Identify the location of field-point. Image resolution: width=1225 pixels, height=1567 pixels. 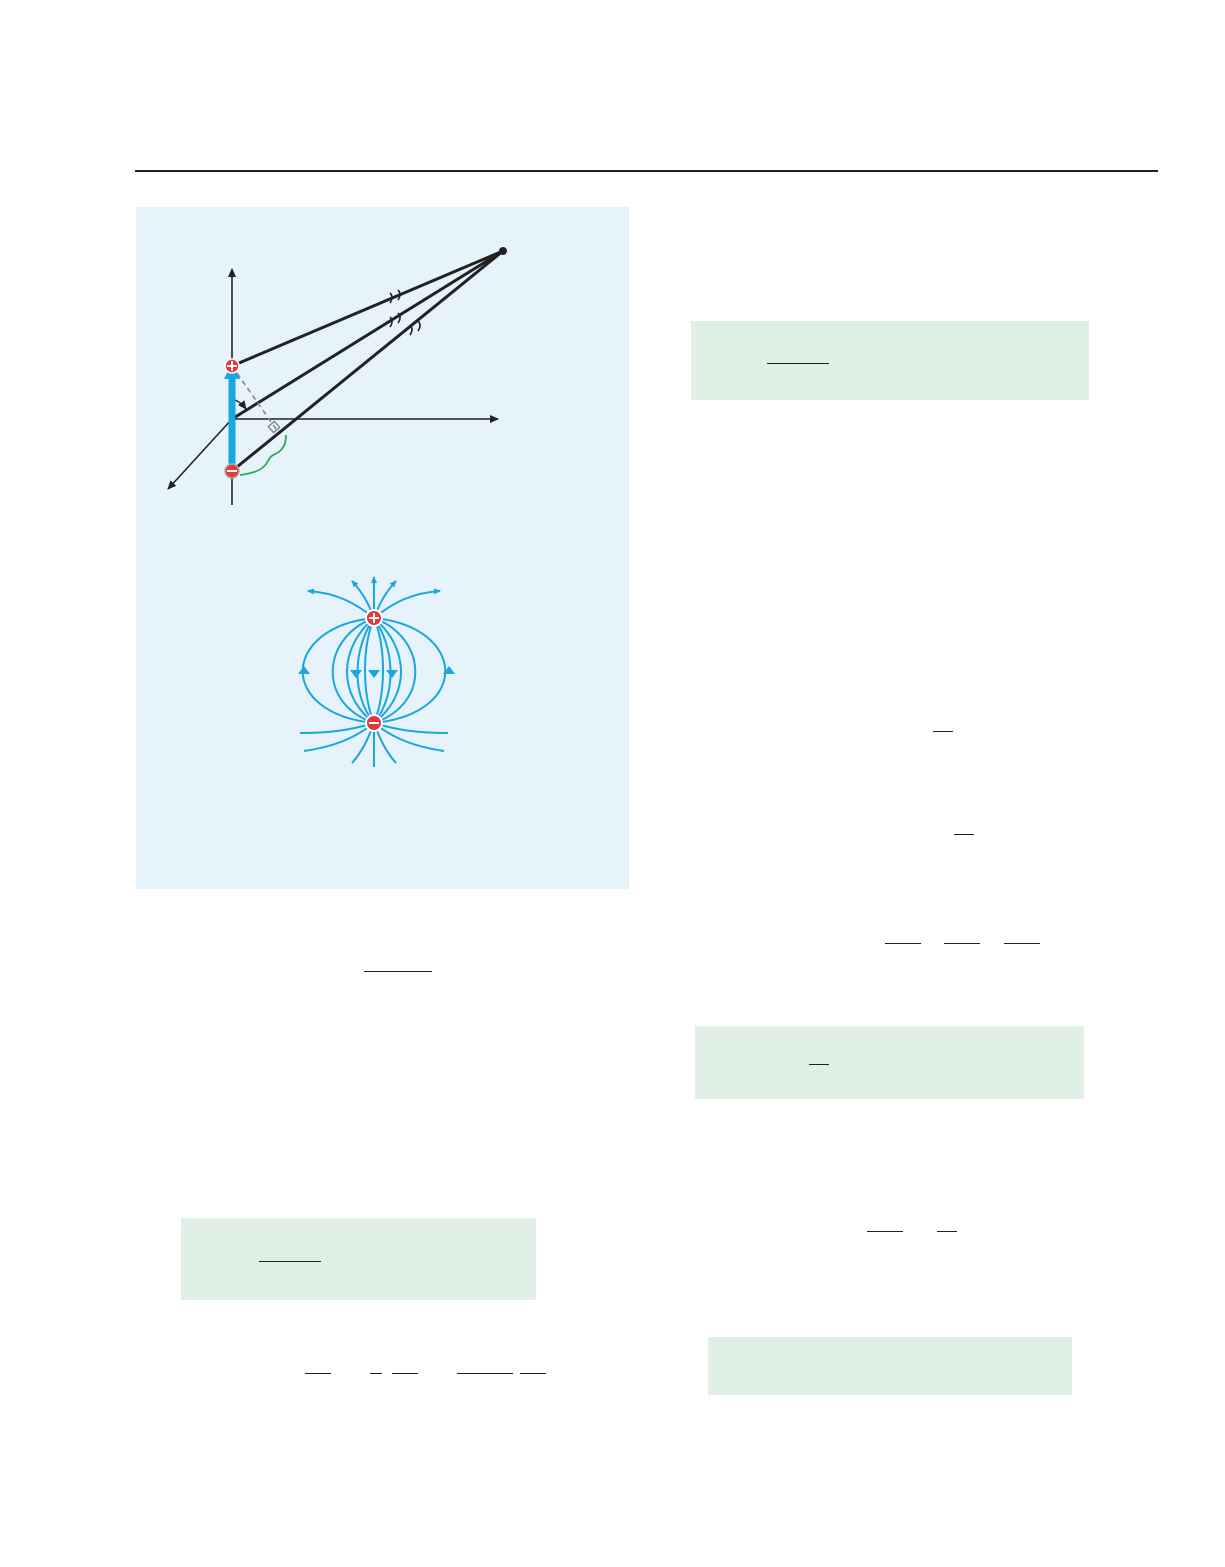
(503, 251).